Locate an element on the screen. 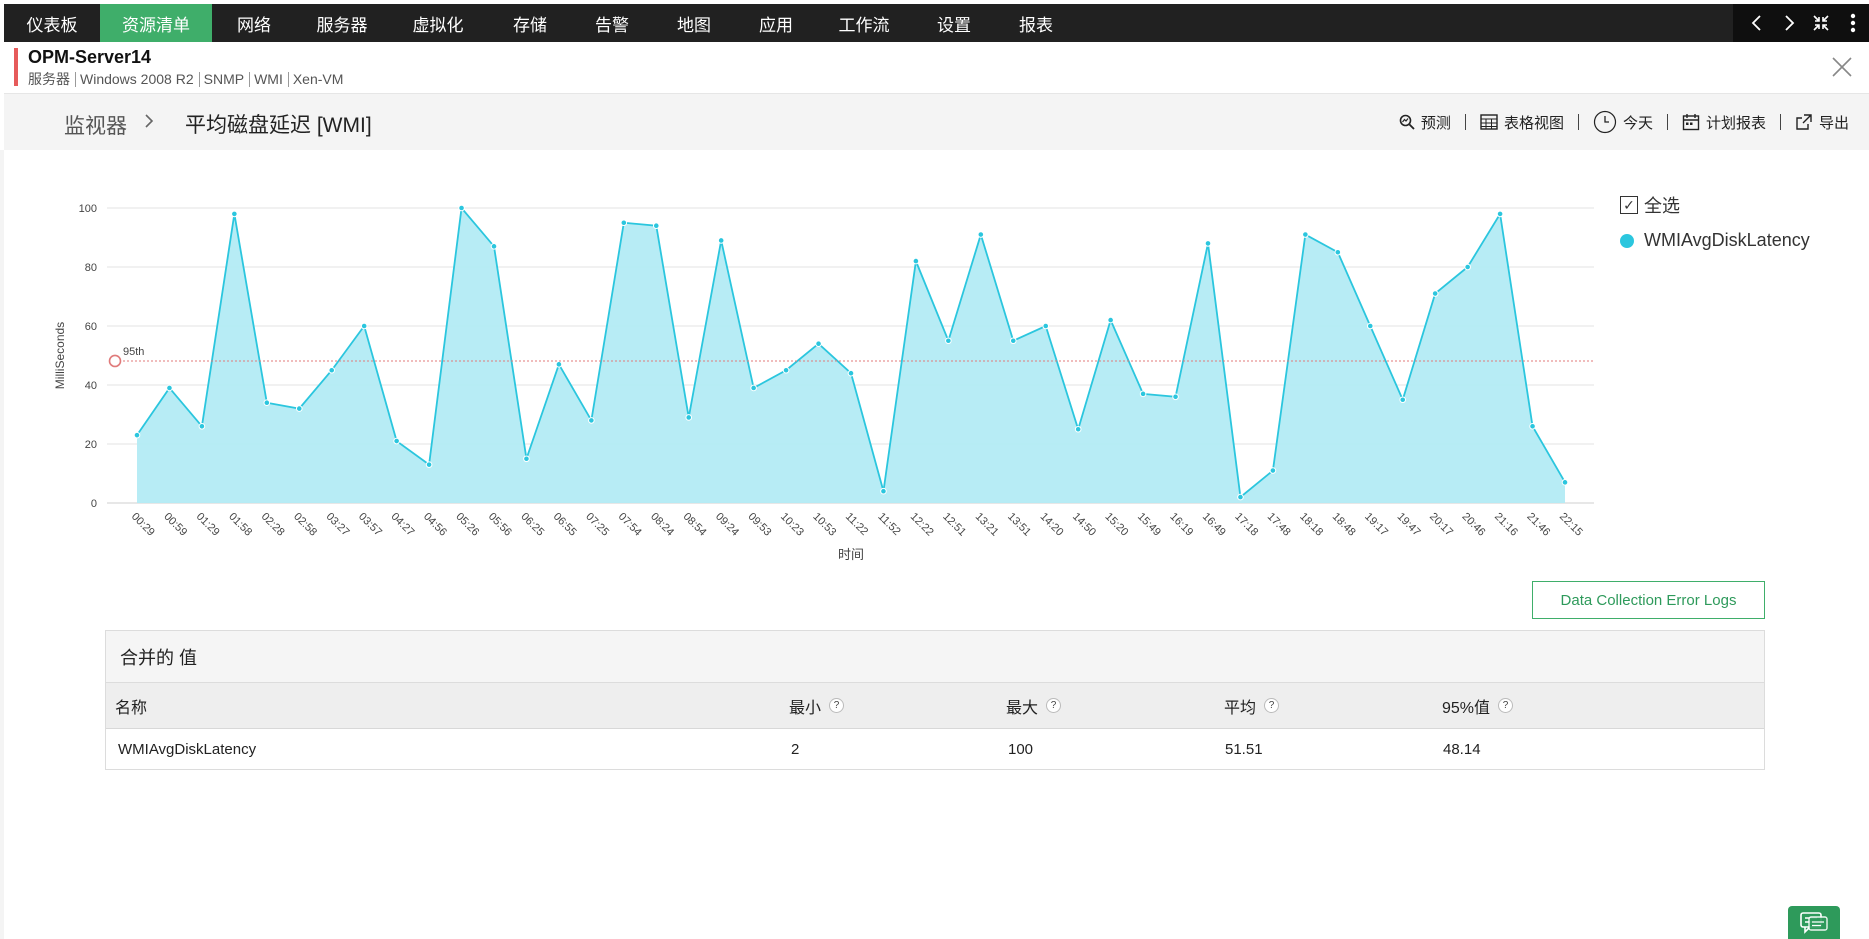 This screenshot has width=1869, height=939. y-tick-label: 20 is located at coordinates (91, 445).